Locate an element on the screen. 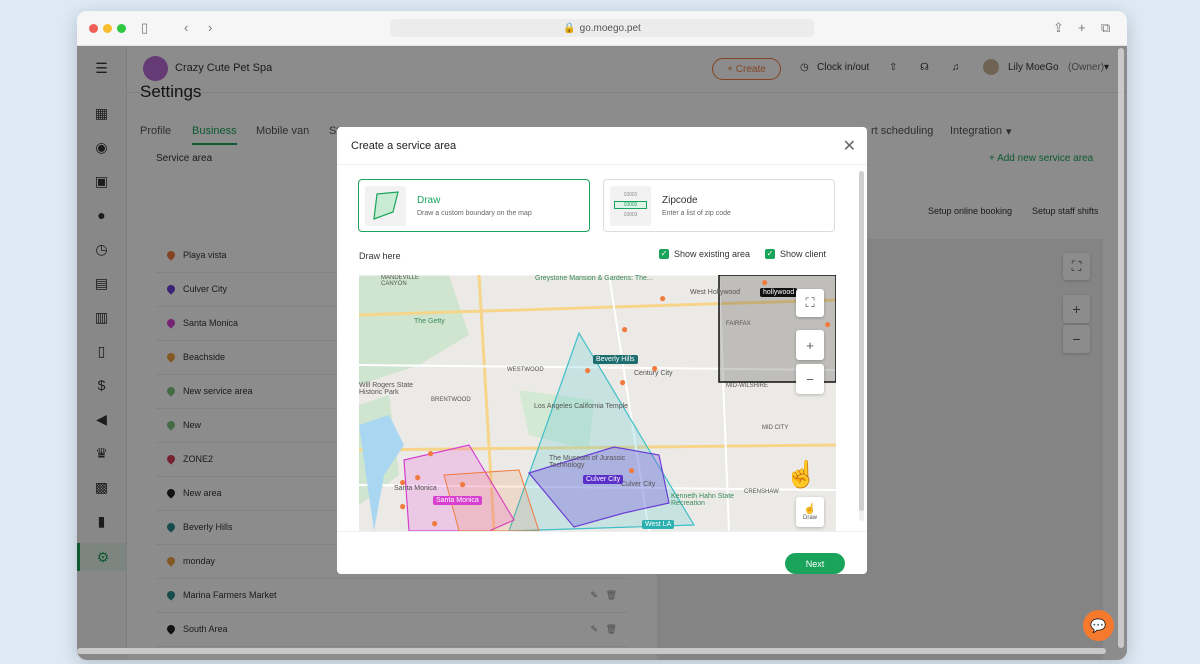 The image size is (1200, 664). polygon-icon is located at coordinates (386, 205).